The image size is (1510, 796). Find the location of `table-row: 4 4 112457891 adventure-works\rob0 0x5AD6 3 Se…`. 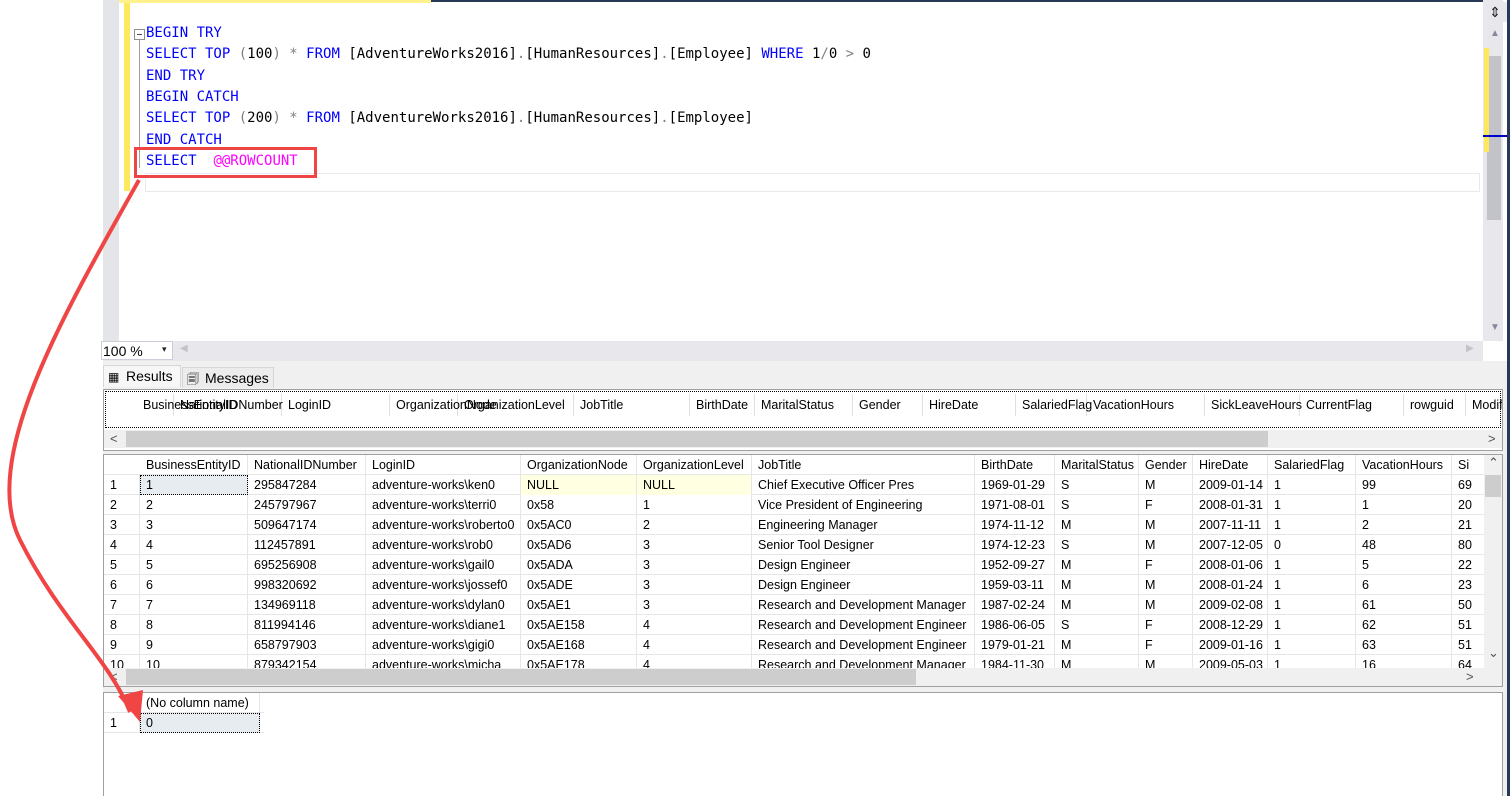

table-row: 4 4 112457891 adventure-works\rob0 0x5AD6 3 Se… is located at coordinates (794, 545).